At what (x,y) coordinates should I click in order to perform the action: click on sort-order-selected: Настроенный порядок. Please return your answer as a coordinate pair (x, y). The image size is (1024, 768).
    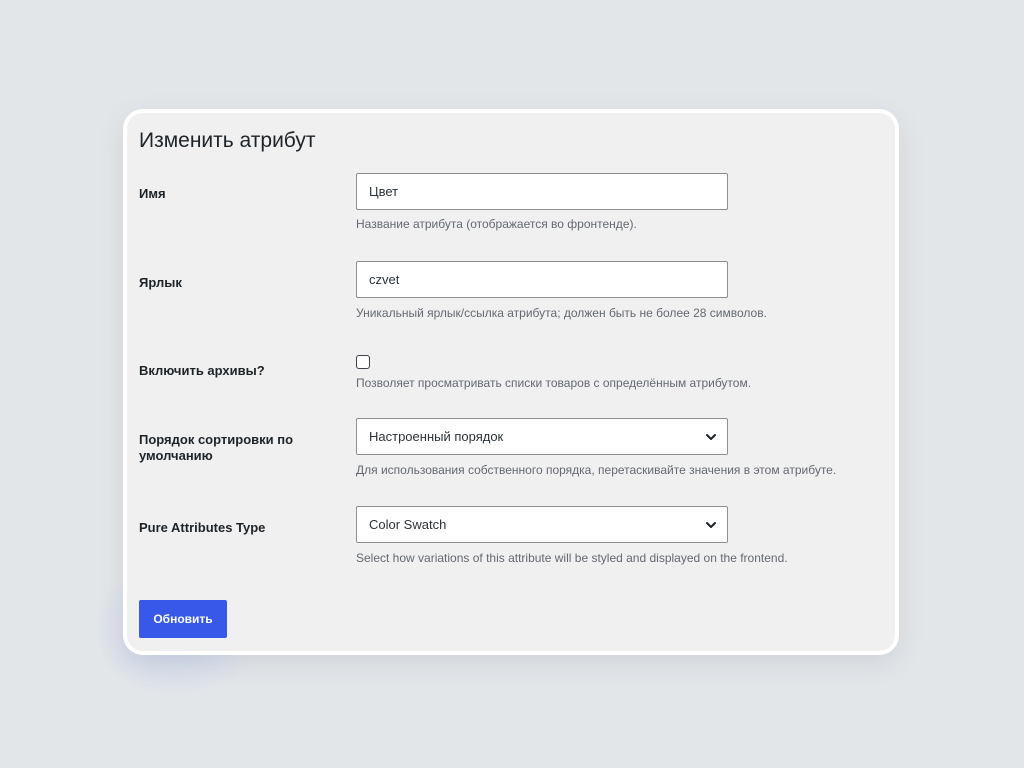
    Looking at the image, I should click on (436, 436).